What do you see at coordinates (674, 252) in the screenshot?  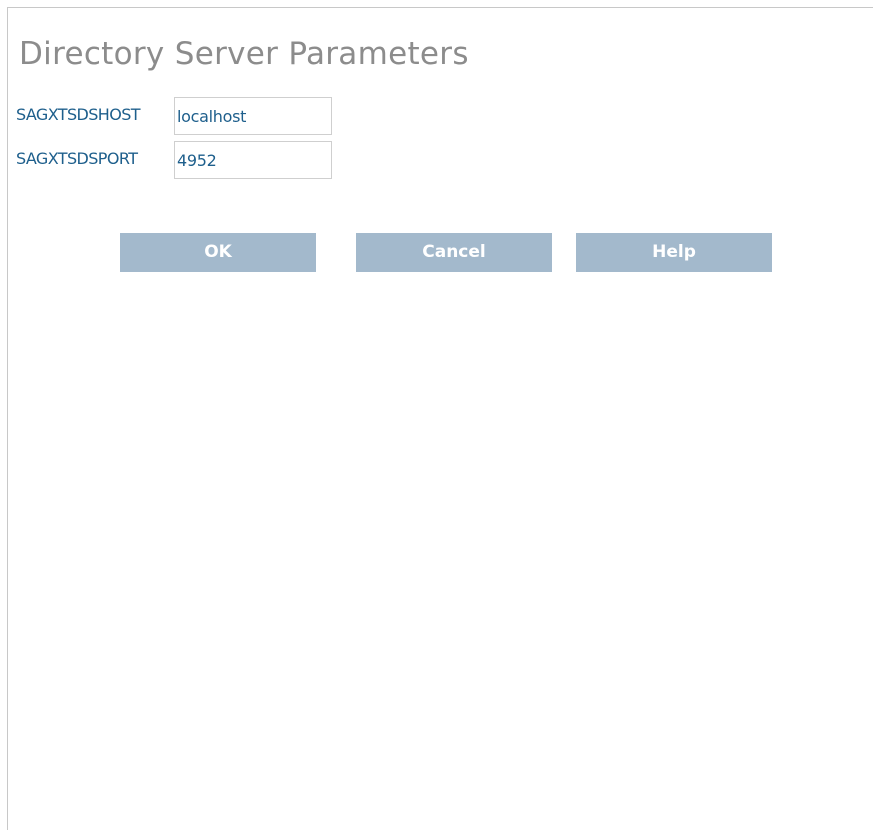 I see `help-button: Help` at bounding box center [674, 252].